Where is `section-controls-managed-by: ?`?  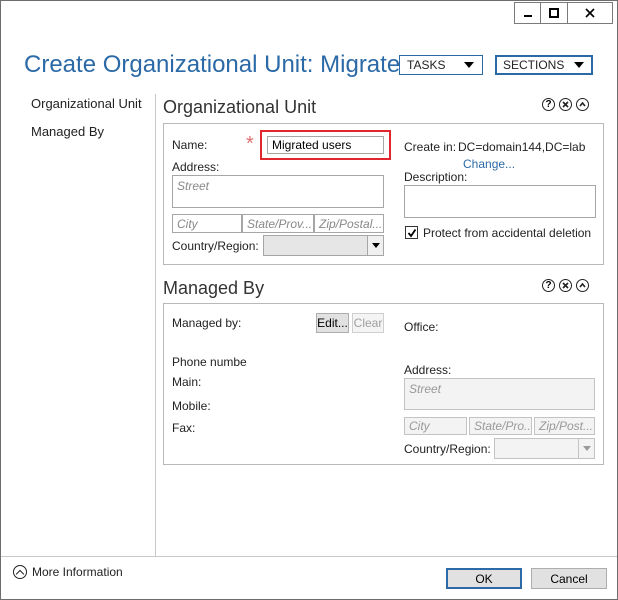
section-controls-managed-by: ? is located at coordinates (565, 285).